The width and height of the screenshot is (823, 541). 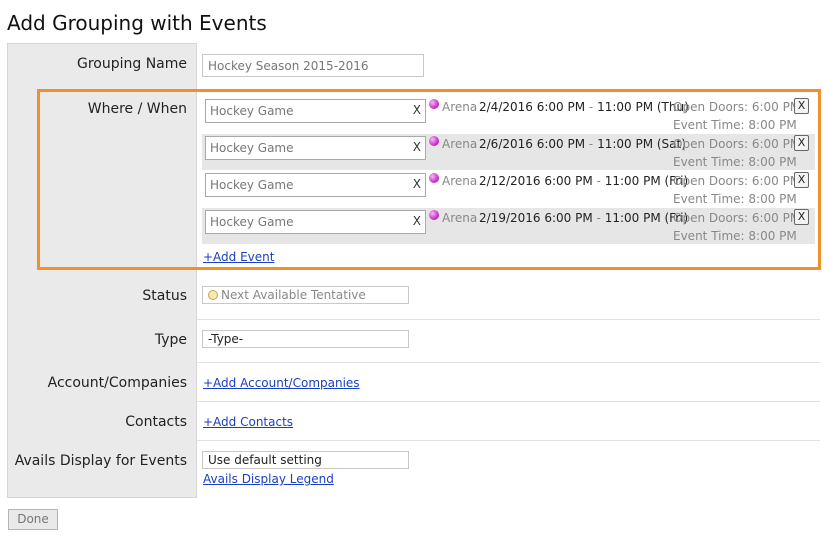 What do you see at coordinates (238, 257) in the screenshot?
I see `add-event-link: +Add Event` at bounding box center [238, 257].